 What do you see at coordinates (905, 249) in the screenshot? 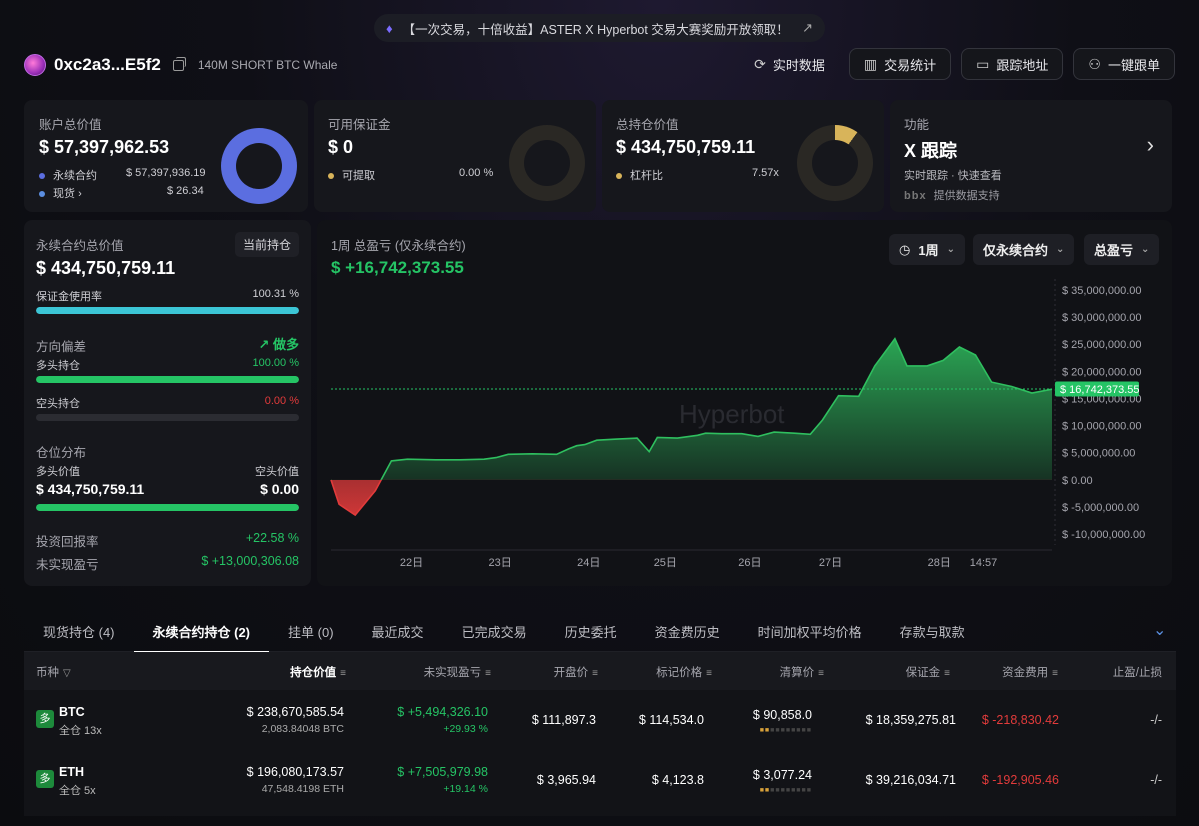
I see `clock-icon: ◷` at bounding box center [905, 249].